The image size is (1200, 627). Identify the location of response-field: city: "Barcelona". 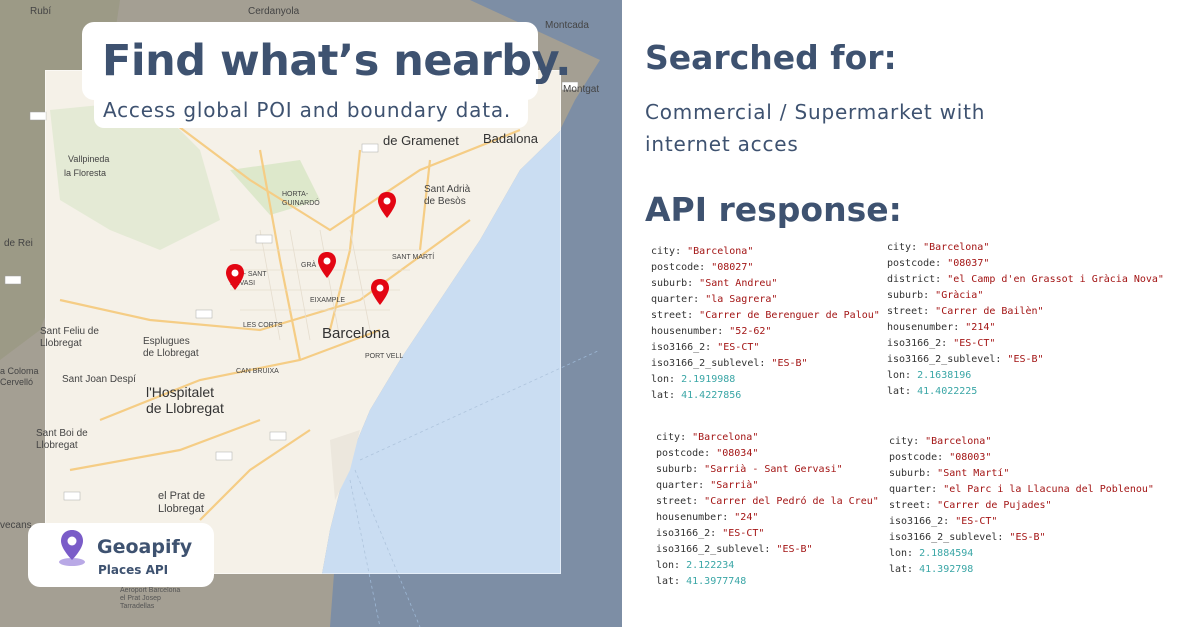
(1021, 442).